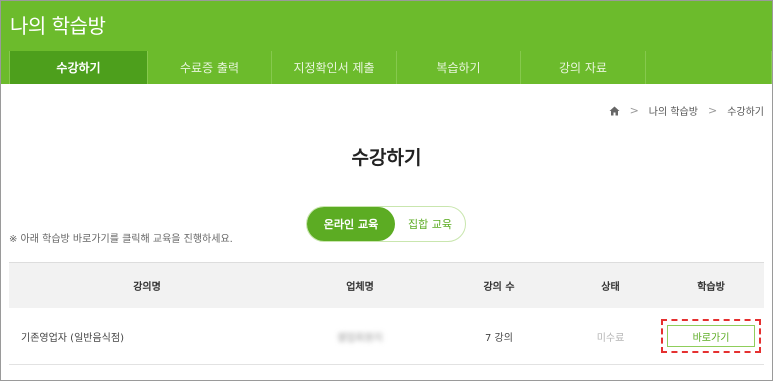 Image resolution: width=773 pixels, height=381 pixels. I want to click on tab-materials: 강의 자료, so click(583, 67).